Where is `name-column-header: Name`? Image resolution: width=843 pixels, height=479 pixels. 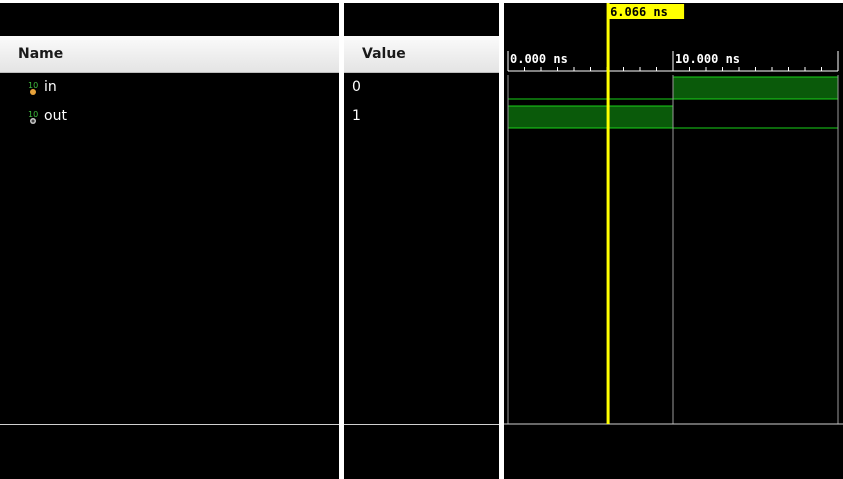
name-column-header: Name is located at coordinates (169, 54).